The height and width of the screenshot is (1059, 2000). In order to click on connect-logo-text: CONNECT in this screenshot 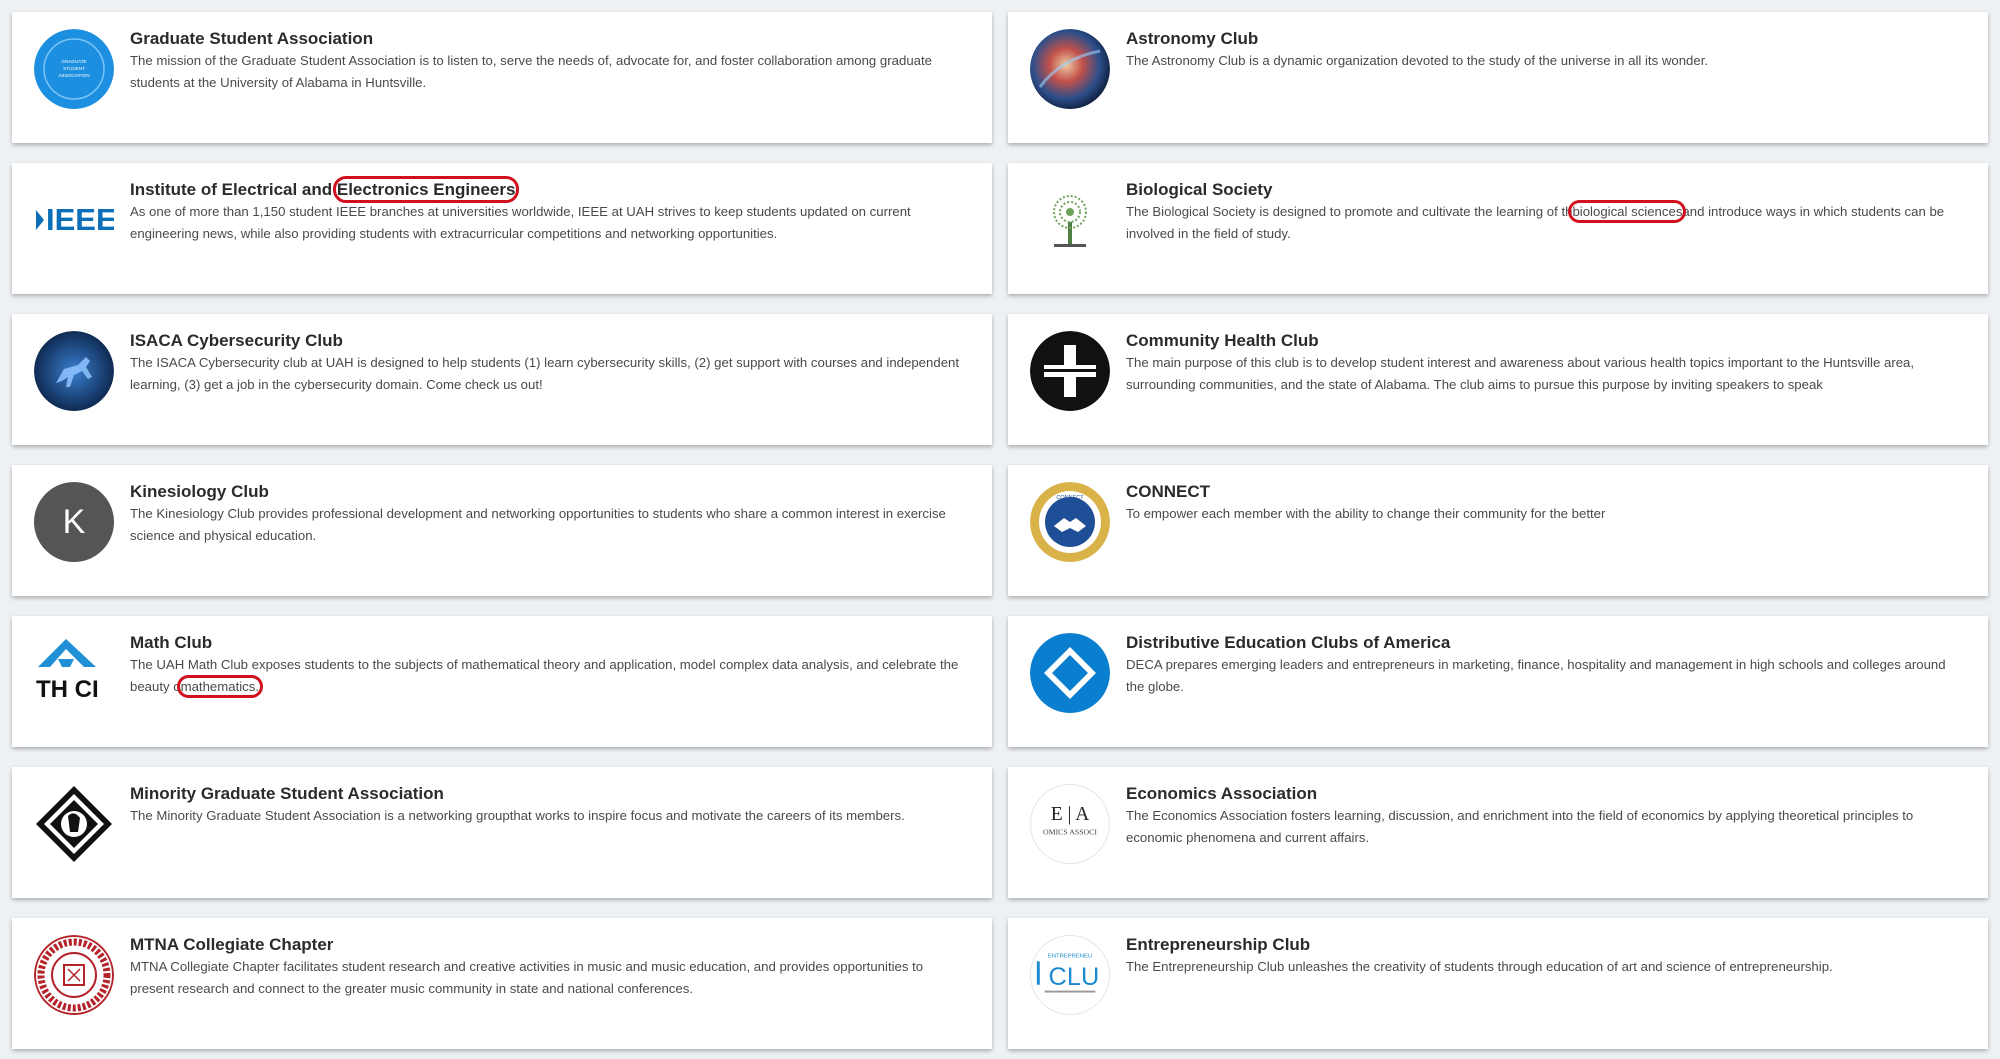, I will do `click(1070, 498)`.